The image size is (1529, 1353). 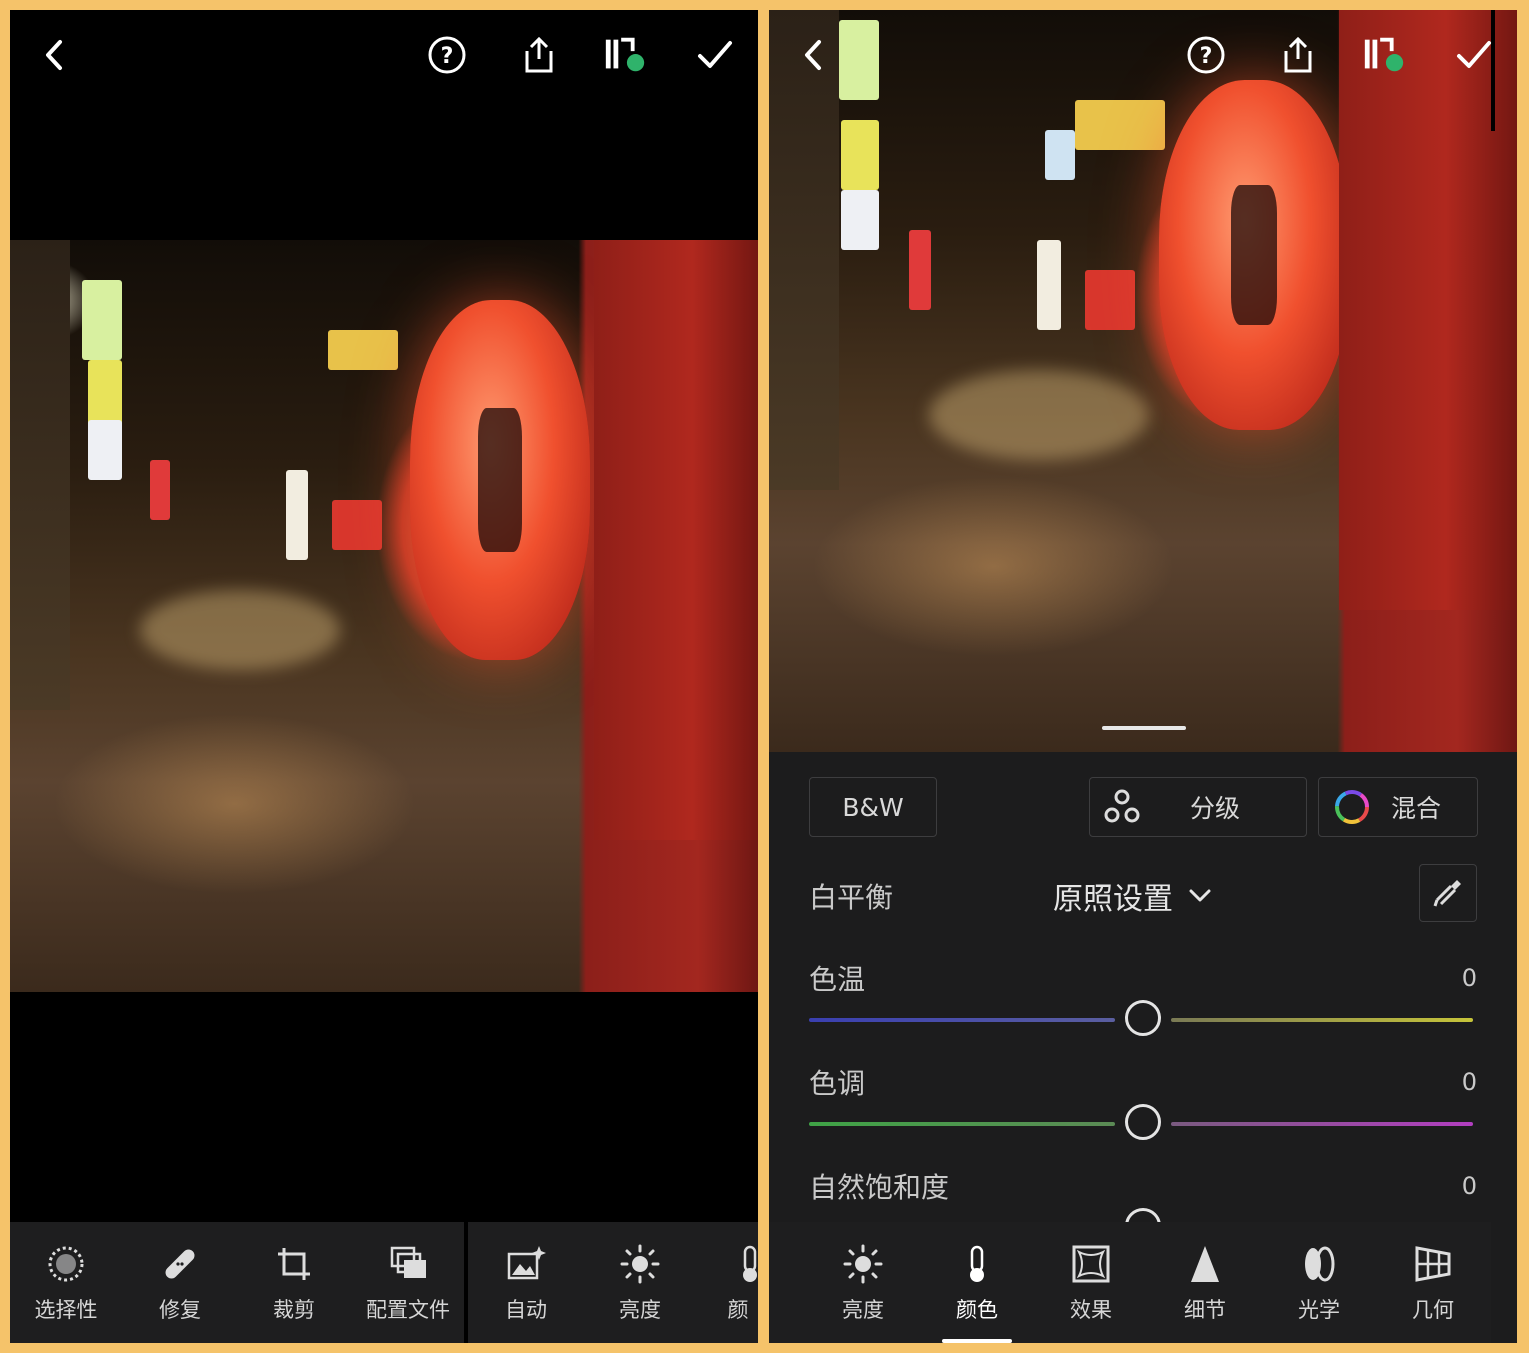 I want to click on color-grading-label: 分级, so click(x=1215, y=808).